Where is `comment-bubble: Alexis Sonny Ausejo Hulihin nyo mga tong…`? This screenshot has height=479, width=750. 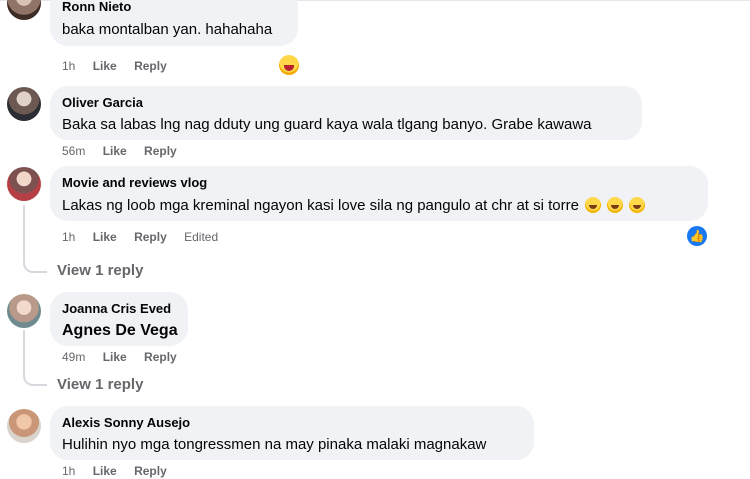 comment-bubble: Alexis Sonny Ausejo Hulihin nyo mga tong… is located at coordinates (292, 433).